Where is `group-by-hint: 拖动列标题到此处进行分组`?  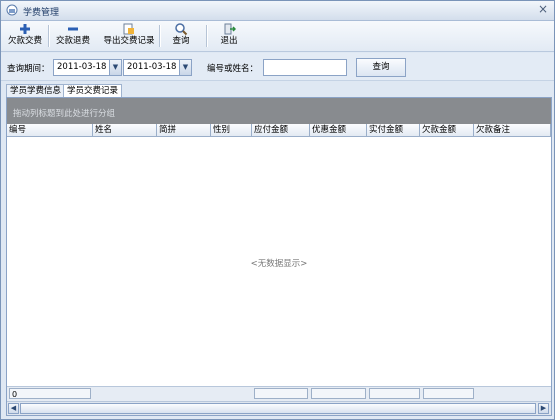 group-by-hint: 拖动列标题到此处进行分组 is located at coordinates (64, 114).